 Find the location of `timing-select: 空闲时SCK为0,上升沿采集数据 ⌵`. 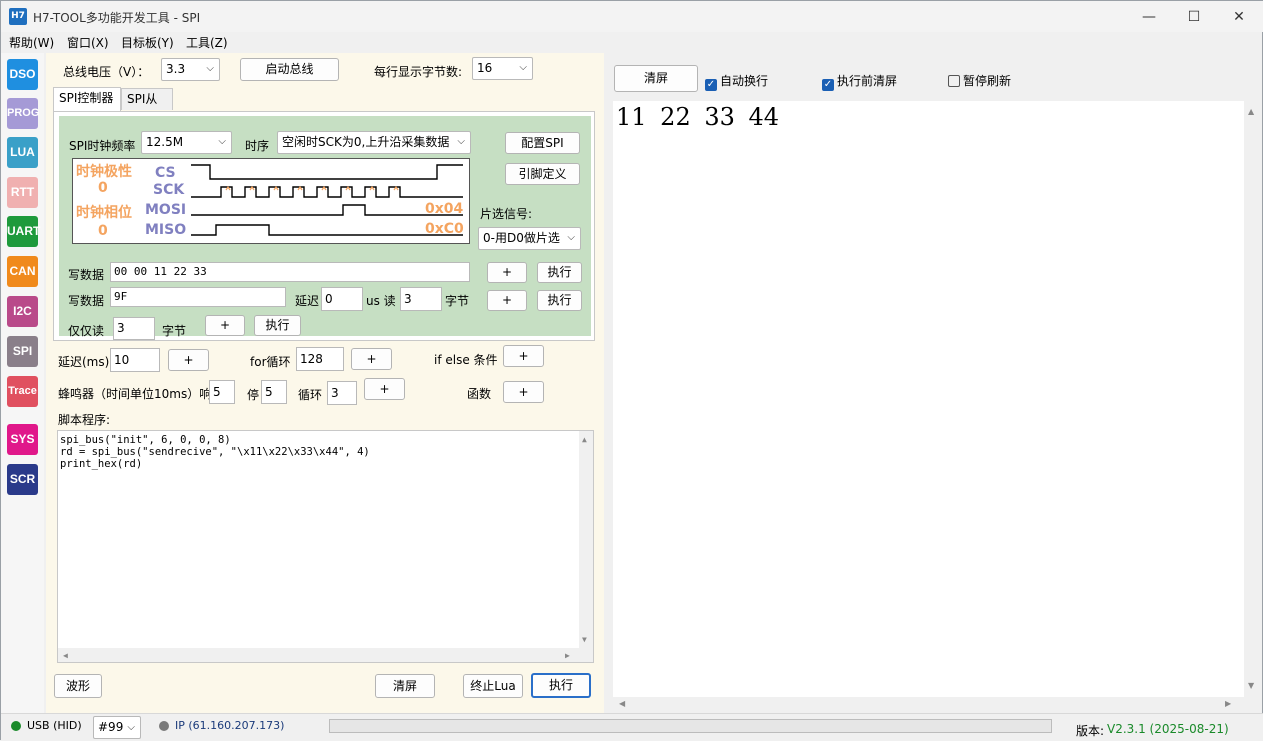

timing-select: 空闲时SCK为0,上升沿采集数据 ⌵ is located at coordinates (374, 142).